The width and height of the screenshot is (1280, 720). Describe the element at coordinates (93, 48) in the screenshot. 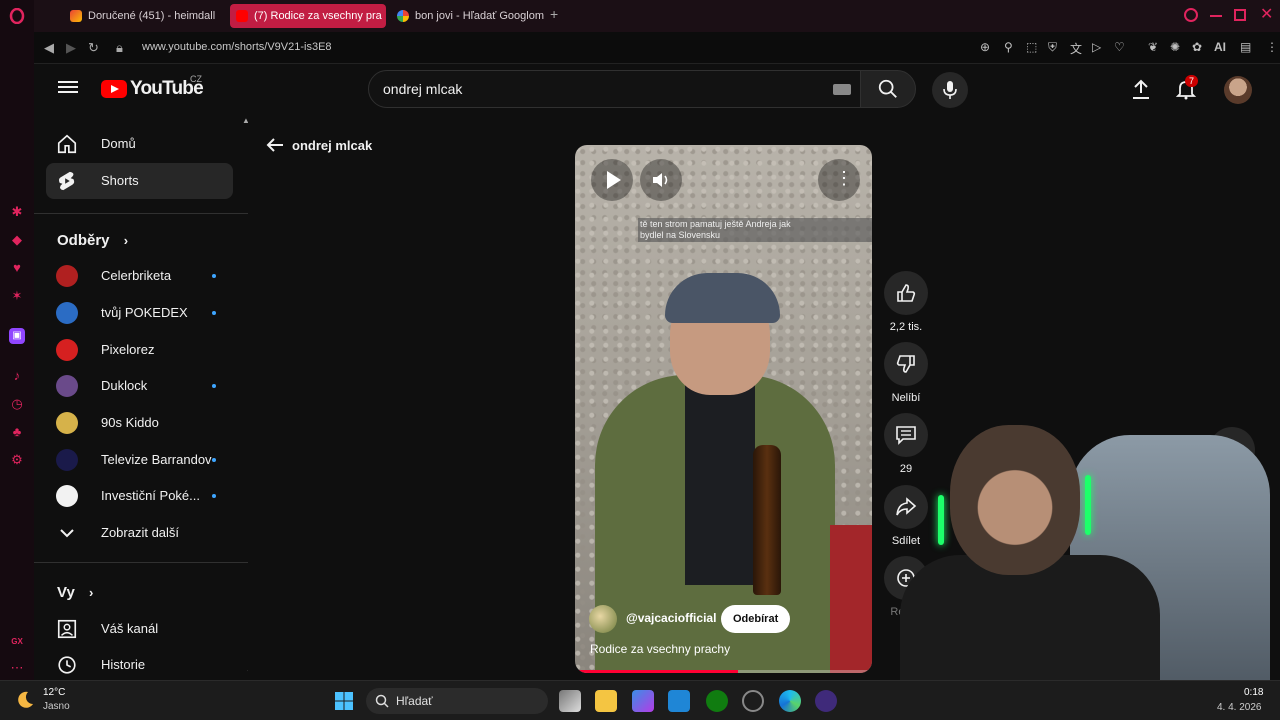

I see `reload-icon: ↻` at that location.